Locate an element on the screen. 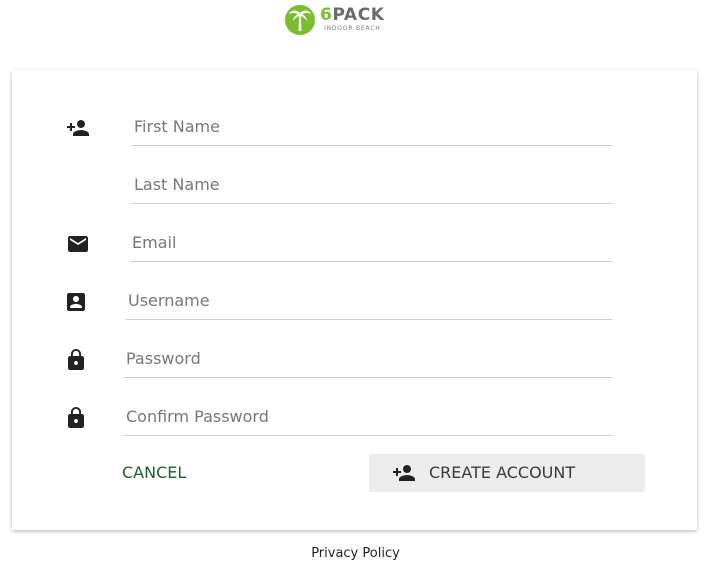 The height and width of the screenshot is (570, 711). email-field is located at coordinates (354, 244).